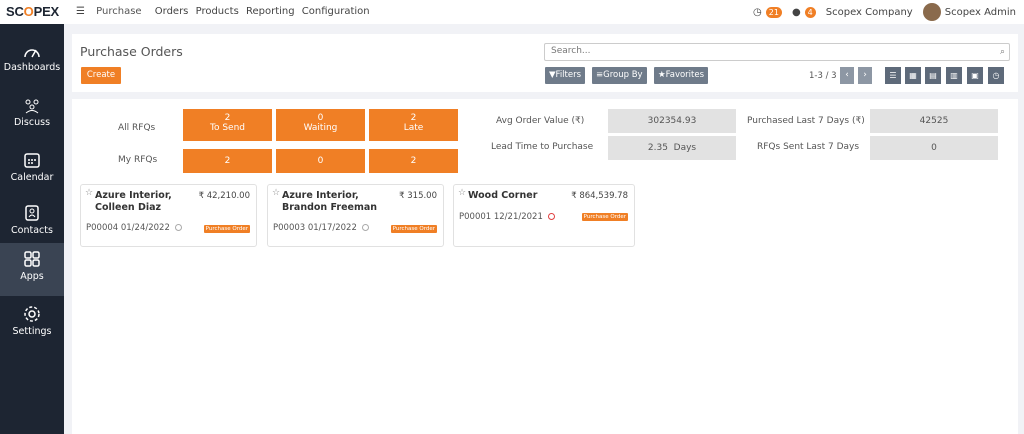  I want to click on filters-button: ▼Filters, so click(565, 75).